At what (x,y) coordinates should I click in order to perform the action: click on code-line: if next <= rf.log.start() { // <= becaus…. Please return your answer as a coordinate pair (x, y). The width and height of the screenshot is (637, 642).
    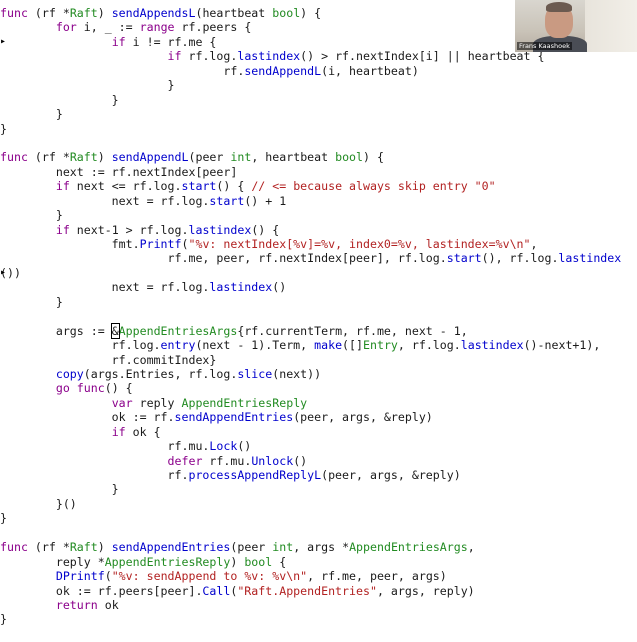
    Looking at the image, I should click on (318, 186).